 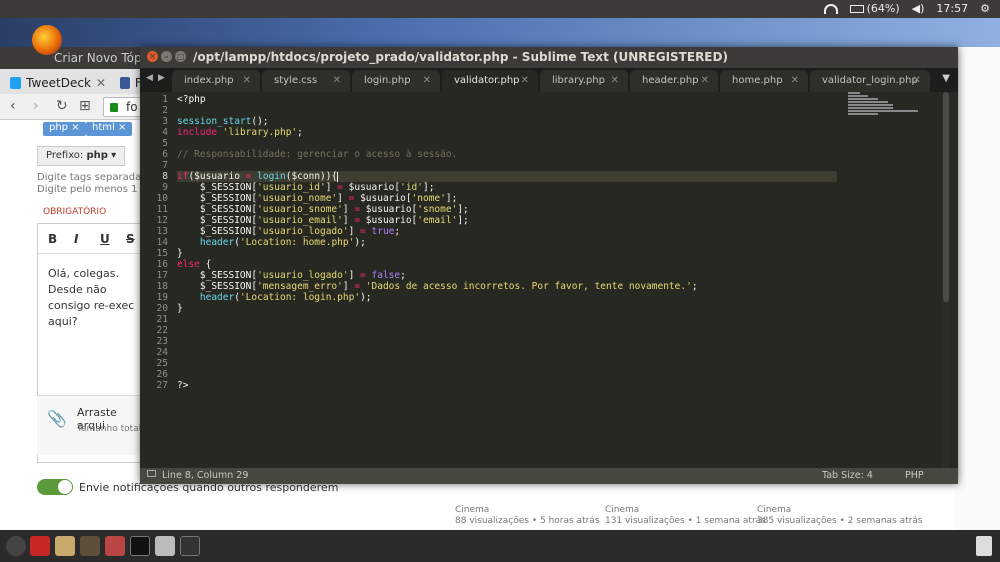 What do you see at coordinates (165, 165) in the screenshot?
I see `line-number: 7` at bounding box center [165, 165].